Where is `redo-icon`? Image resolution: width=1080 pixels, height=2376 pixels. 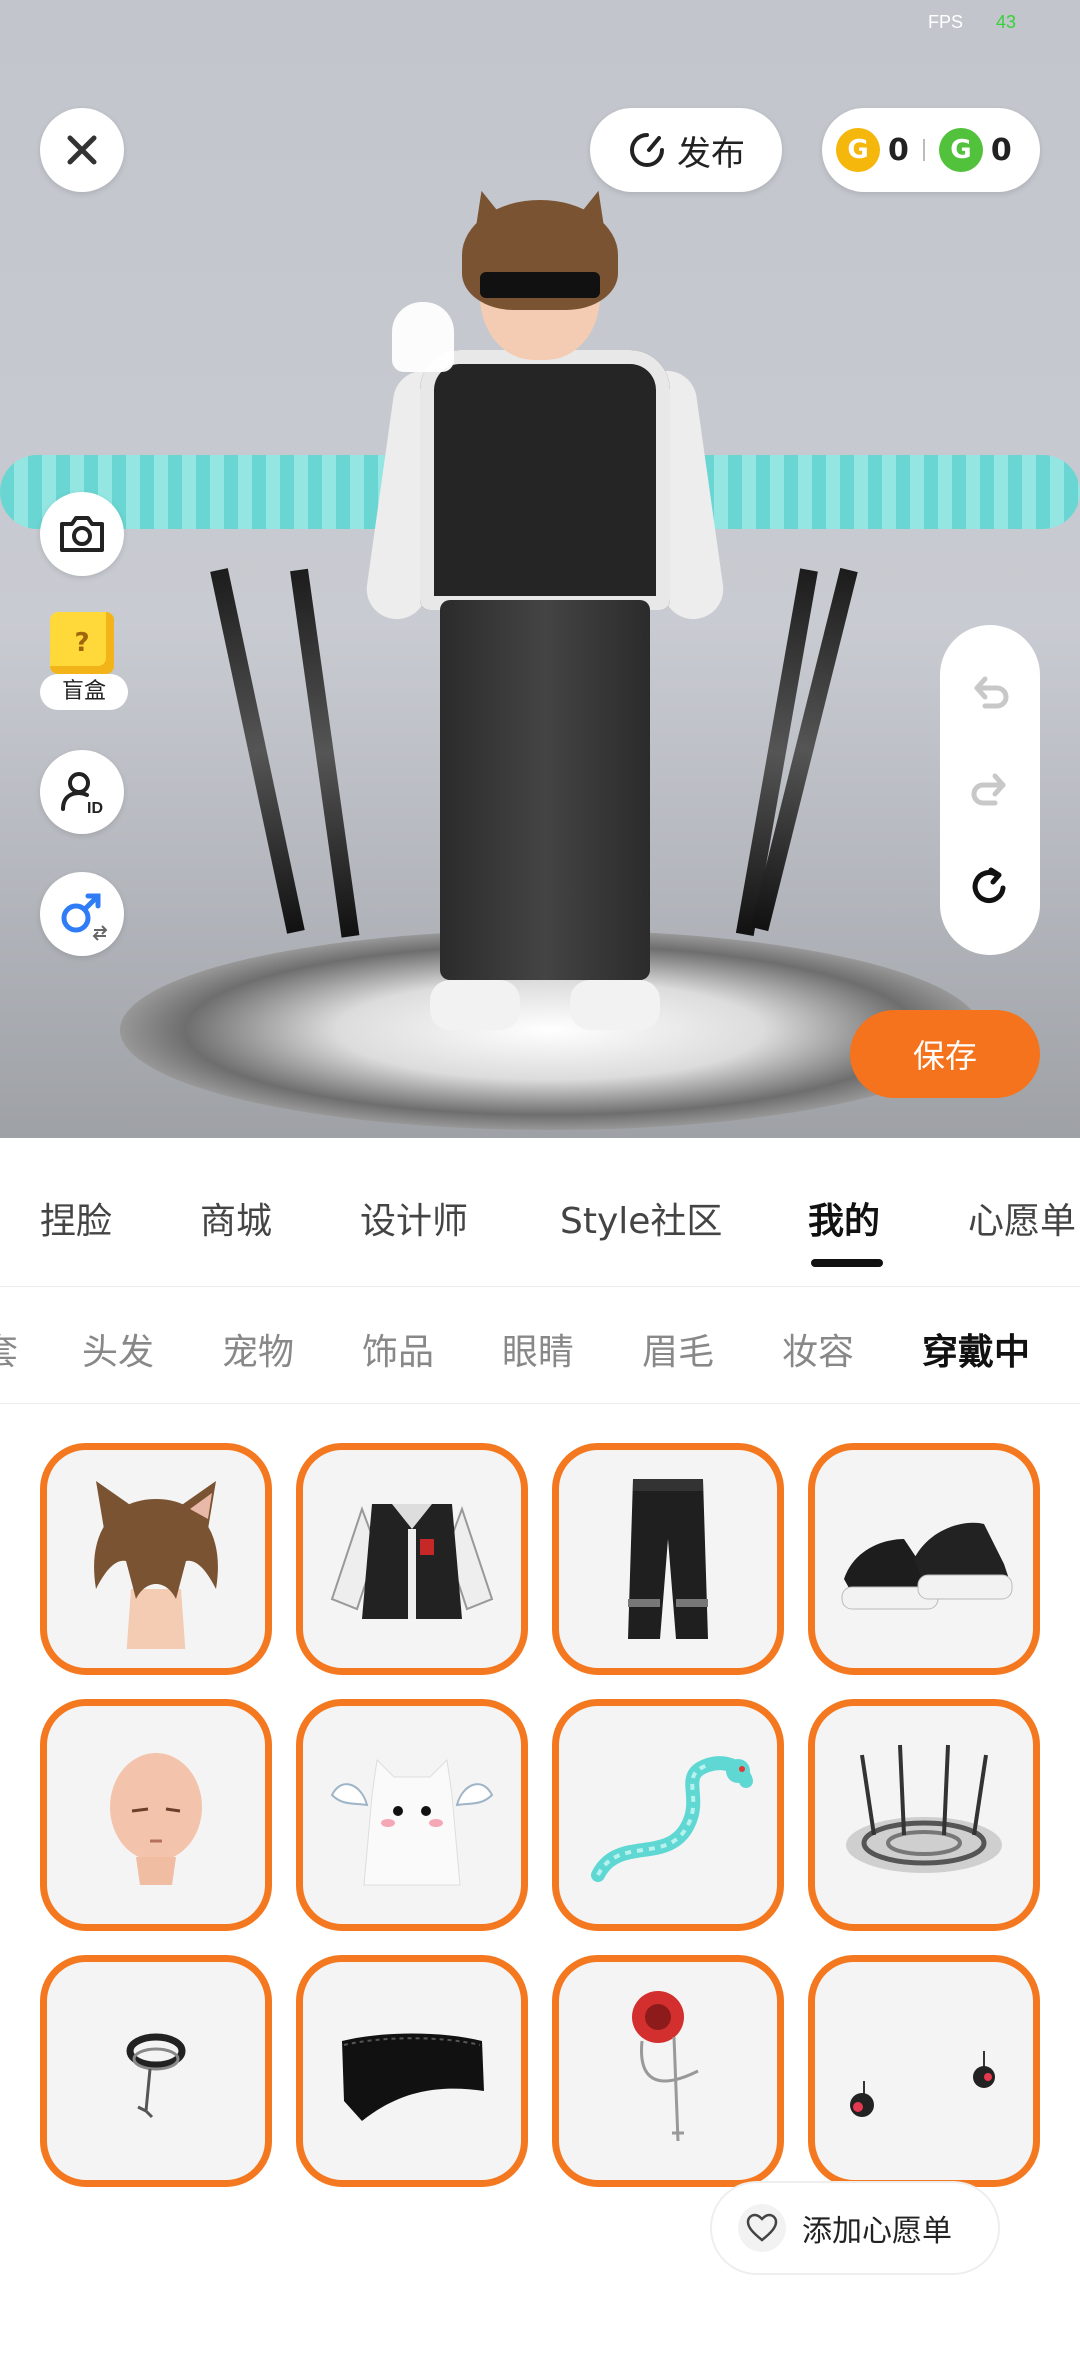 redo-icon is located at coordinates (990, 790).